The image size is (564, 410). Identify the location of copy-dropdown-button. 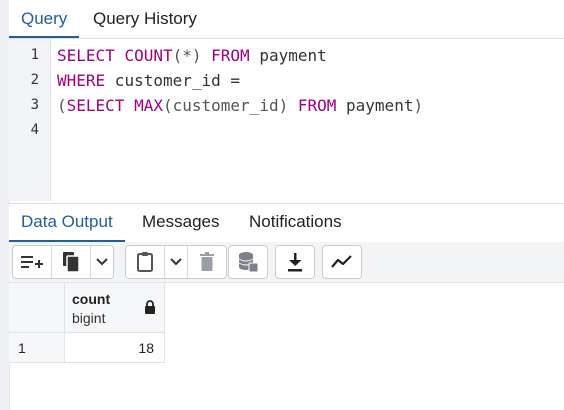
(102, 262).